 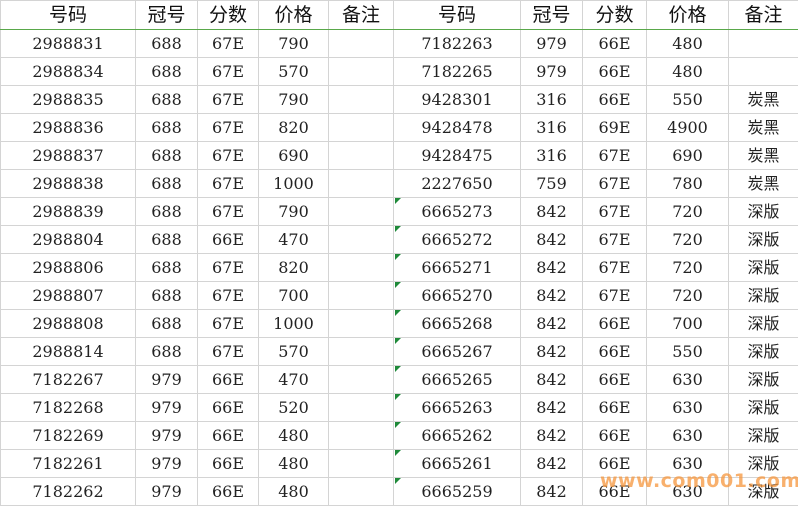 I want to click on cell-price-right: 4900, so click(x=687, y=127).